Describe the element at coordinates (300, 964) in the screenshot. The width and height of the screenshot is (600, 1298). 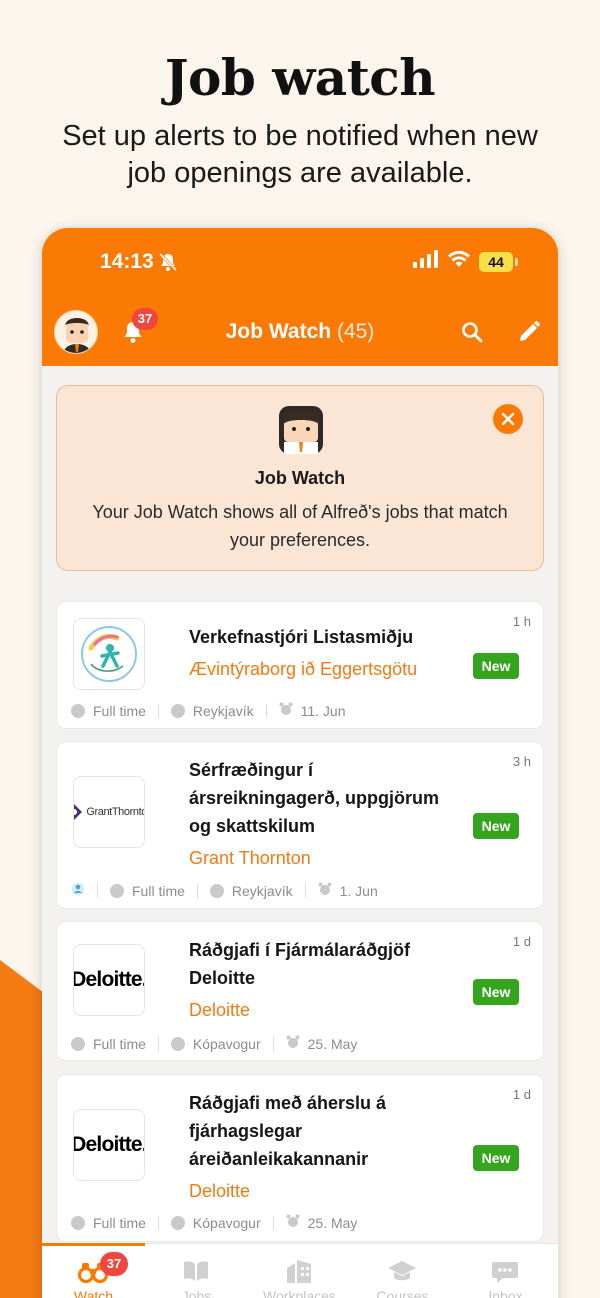
I see `job-title: Ráðgjafi í Fjármálaráðgjöf Deloitte` at that location.